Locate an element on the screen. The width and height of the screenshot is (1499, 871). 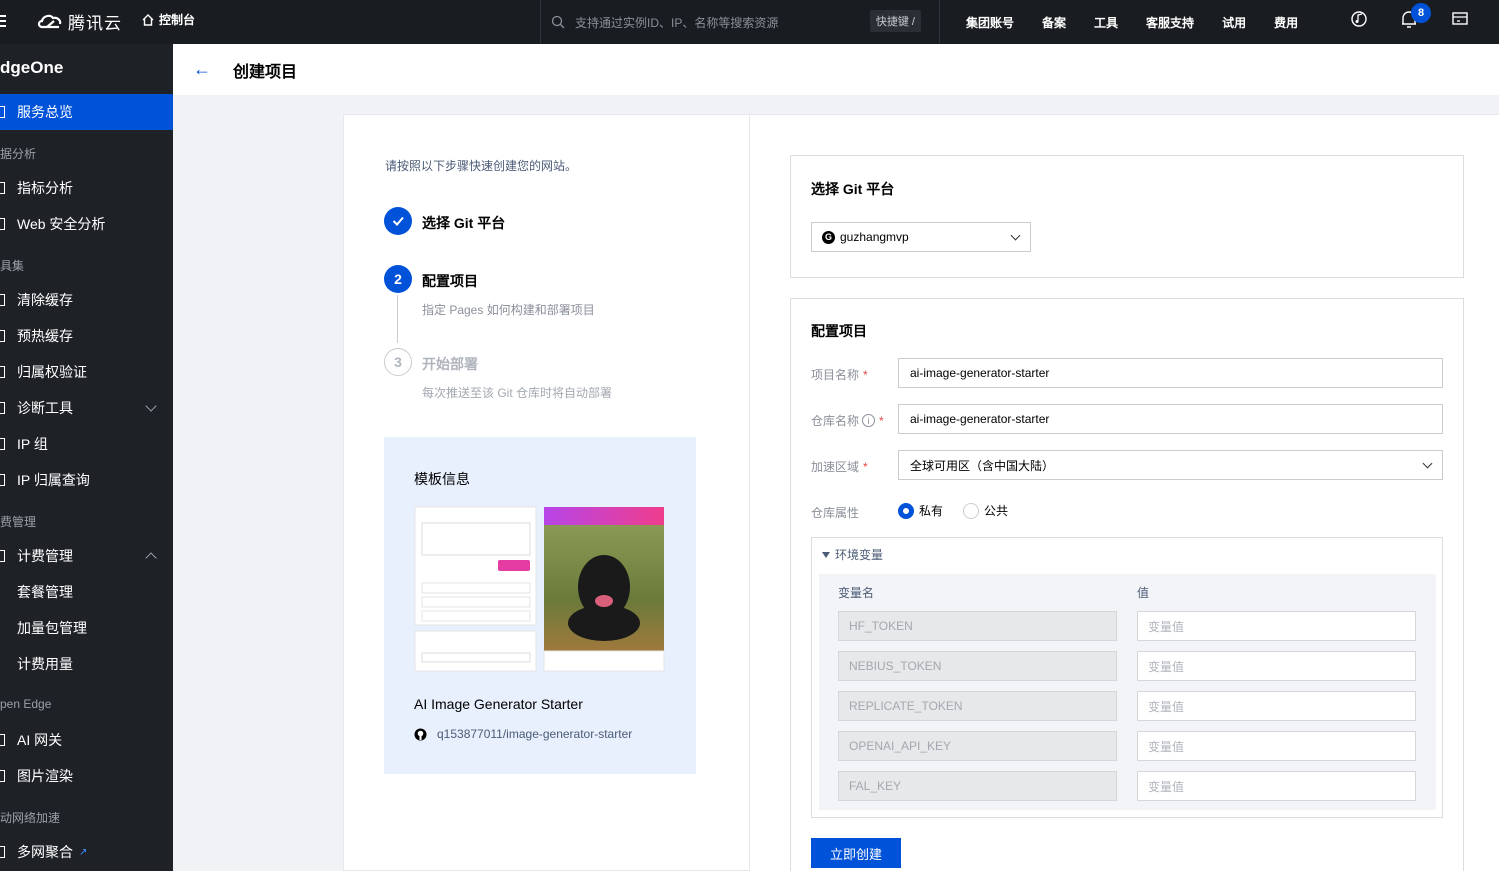
search-input: 支持通过实例ID、IP、名称等搜索资源 is located at coordinates (676, 22).